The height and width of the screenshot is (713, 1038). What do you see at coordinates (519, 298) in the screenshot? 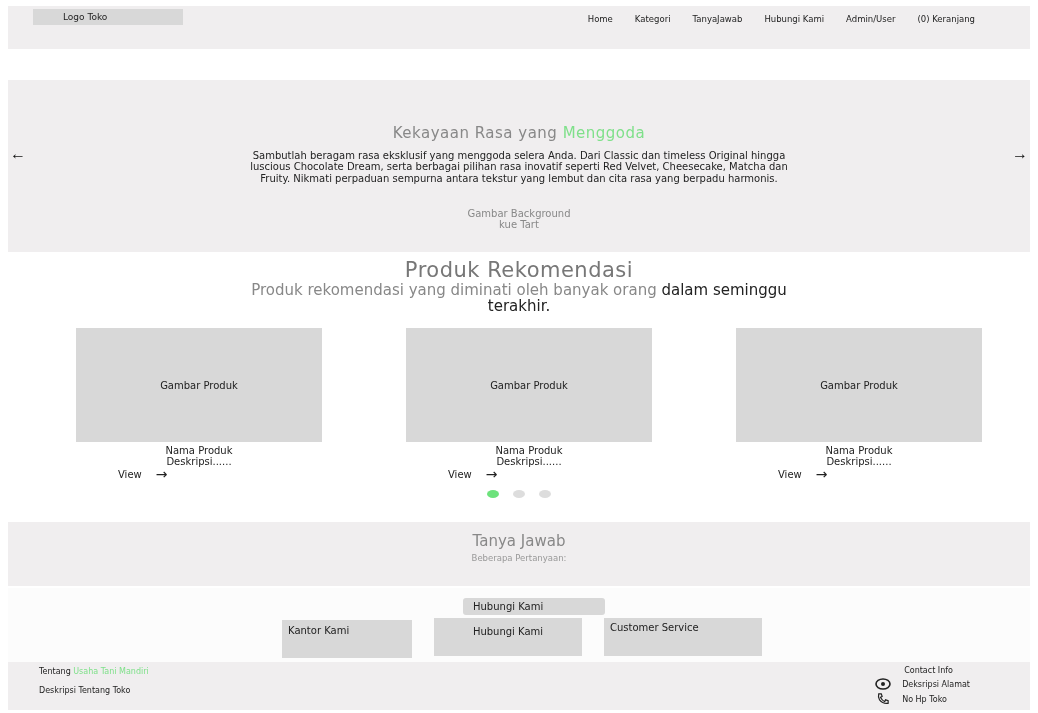
I see `section-subtitle: Produk rekomendasi yang diminati oleh banyak orang dalam seminggu terakhir.` at bounding box center [519, 298].